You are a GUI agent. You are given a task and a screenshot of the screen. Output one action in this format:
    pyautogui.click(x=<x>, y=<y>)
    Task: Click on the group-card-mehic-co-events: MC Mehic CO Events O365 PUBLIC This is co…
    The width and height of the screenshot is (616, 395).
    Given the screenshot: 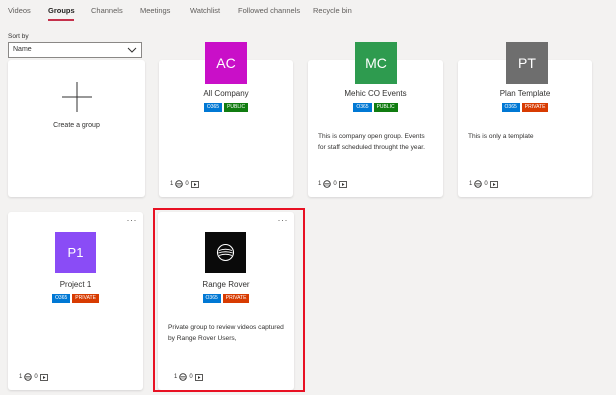 What is the action you would take?
    pyautogui.click(x=375, y=119)
    